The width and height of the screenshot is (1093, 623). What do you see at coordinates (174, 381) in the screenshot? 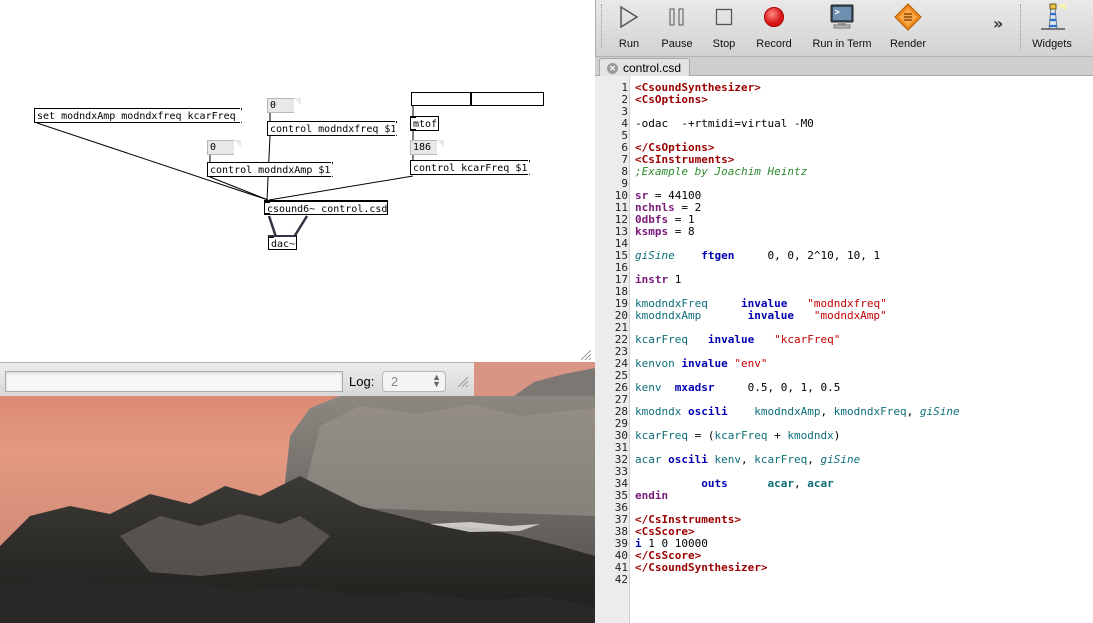
I see `log-filter-input` at bounding box center [174, 381].